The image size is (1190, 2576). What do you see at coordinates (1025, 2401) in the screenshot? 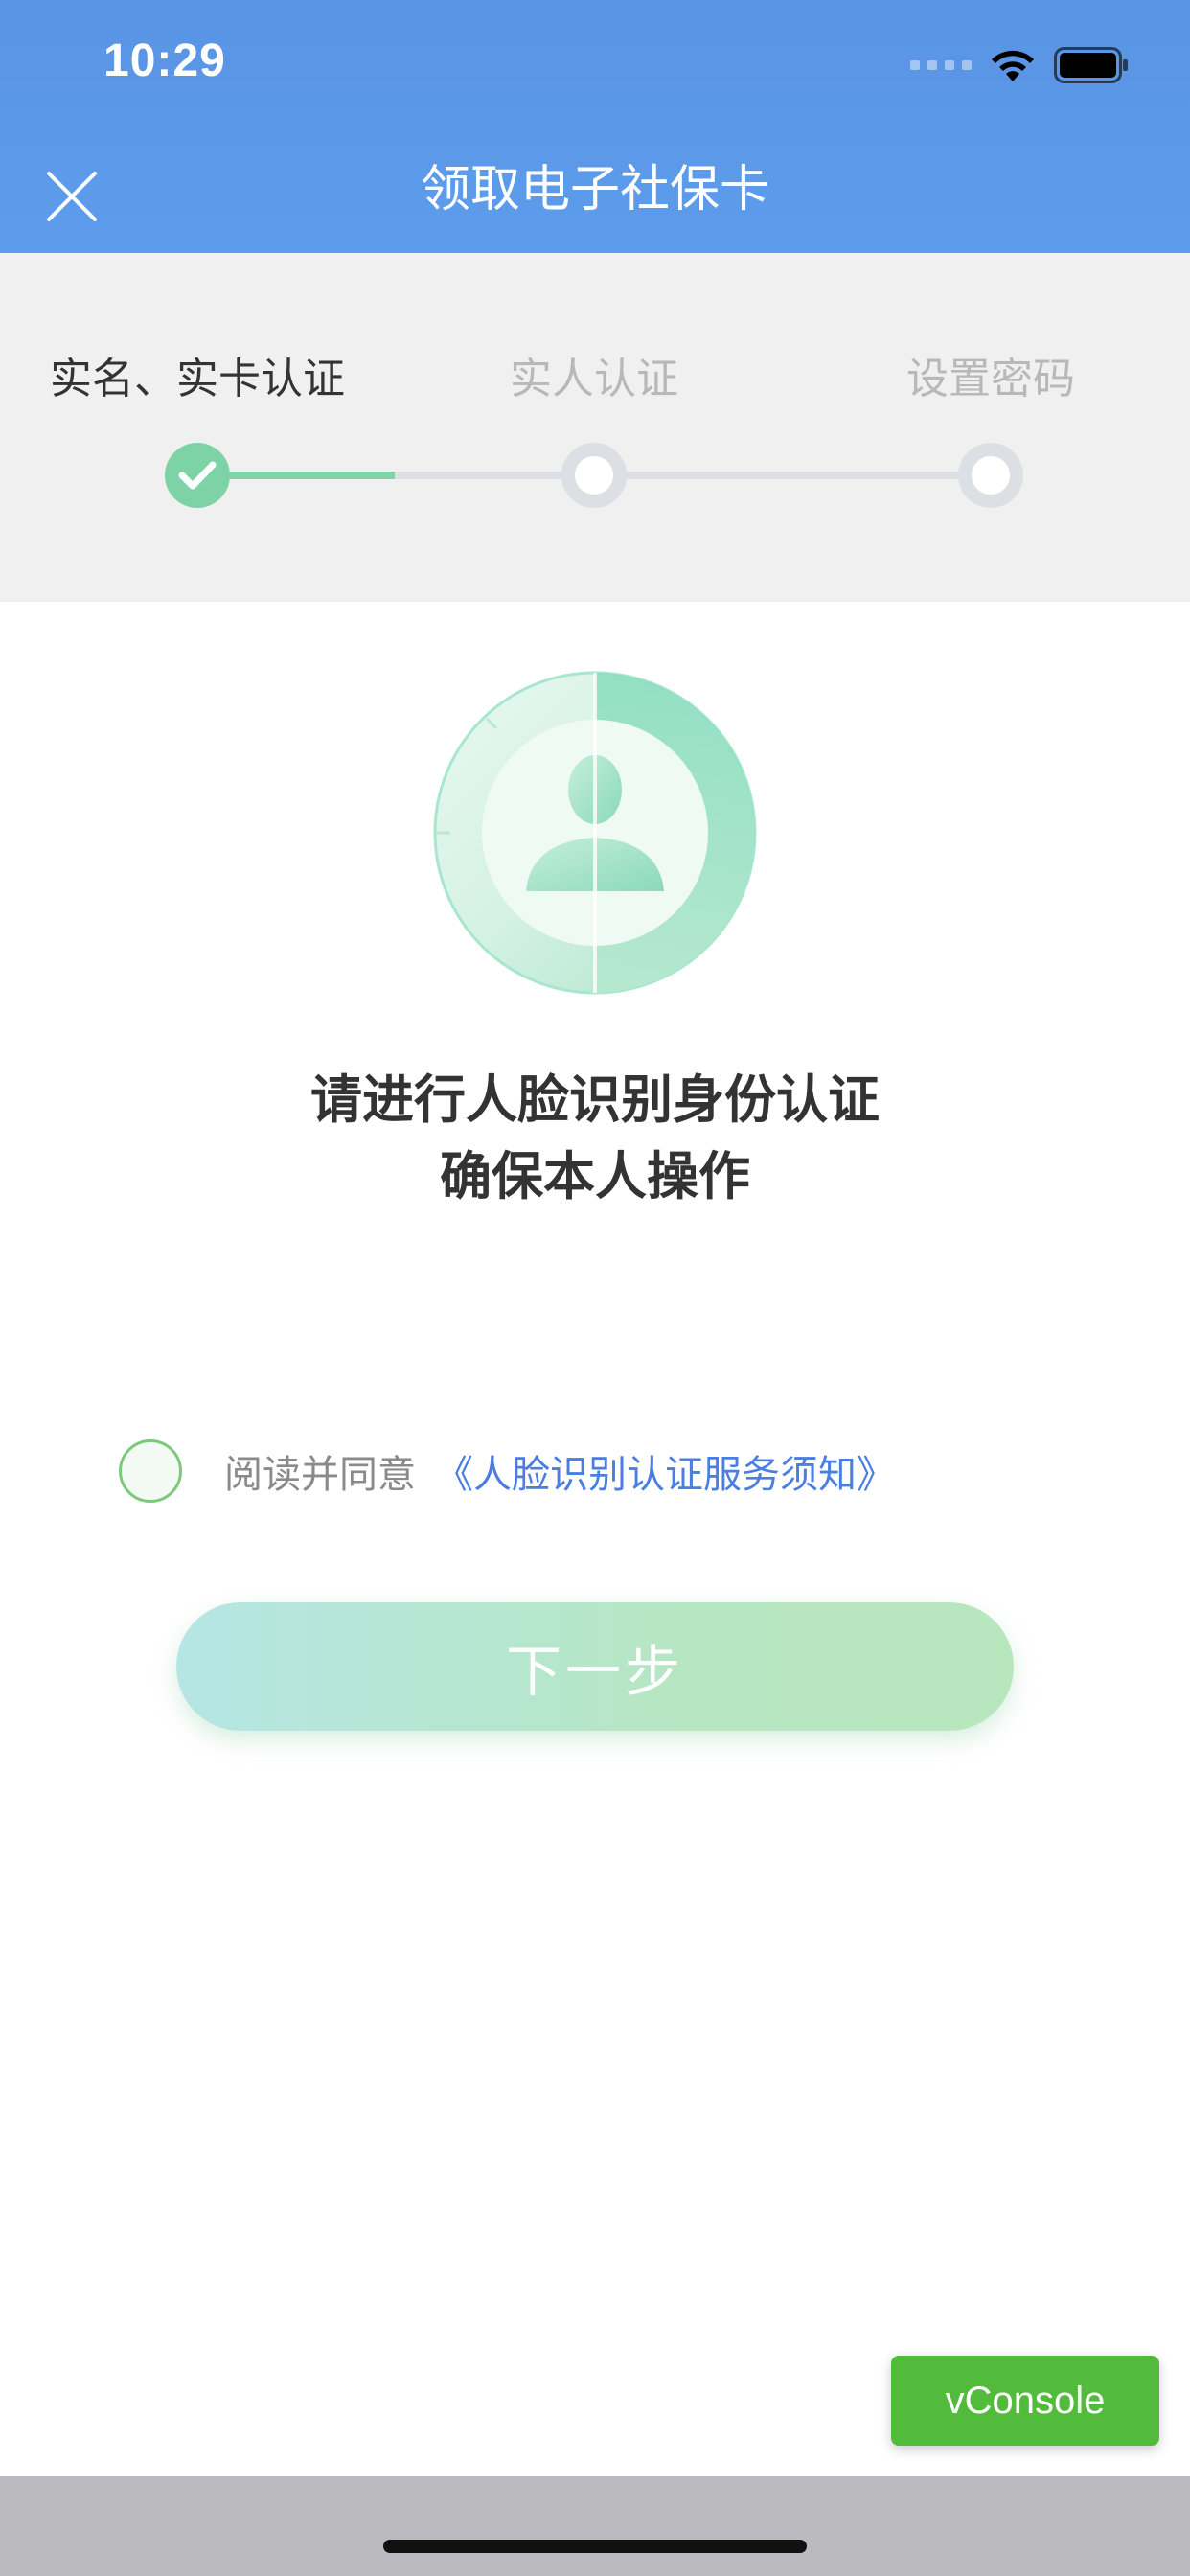
I see `vconsole-button: vConsole` at bounding box center [1025, 2401].